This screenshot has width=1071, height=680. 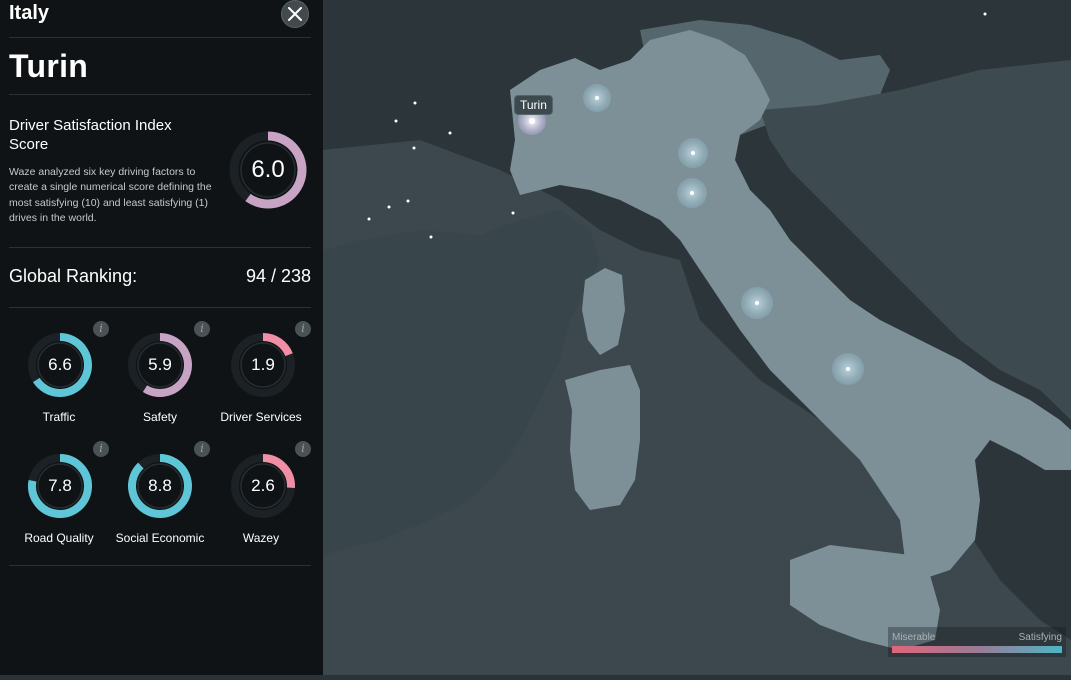 I want to click on metric-score-wazey: 2.6, so click(x=263, y=485).